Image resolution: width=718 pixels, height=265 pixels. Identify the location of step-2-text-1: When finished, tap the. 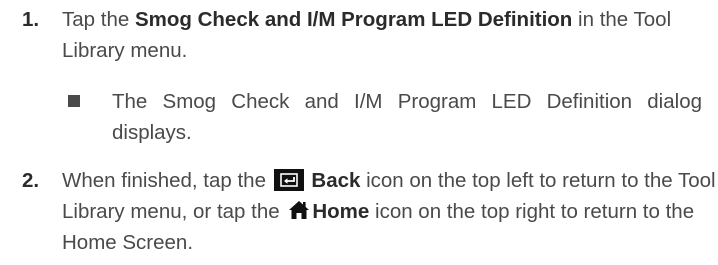
(167, 180).